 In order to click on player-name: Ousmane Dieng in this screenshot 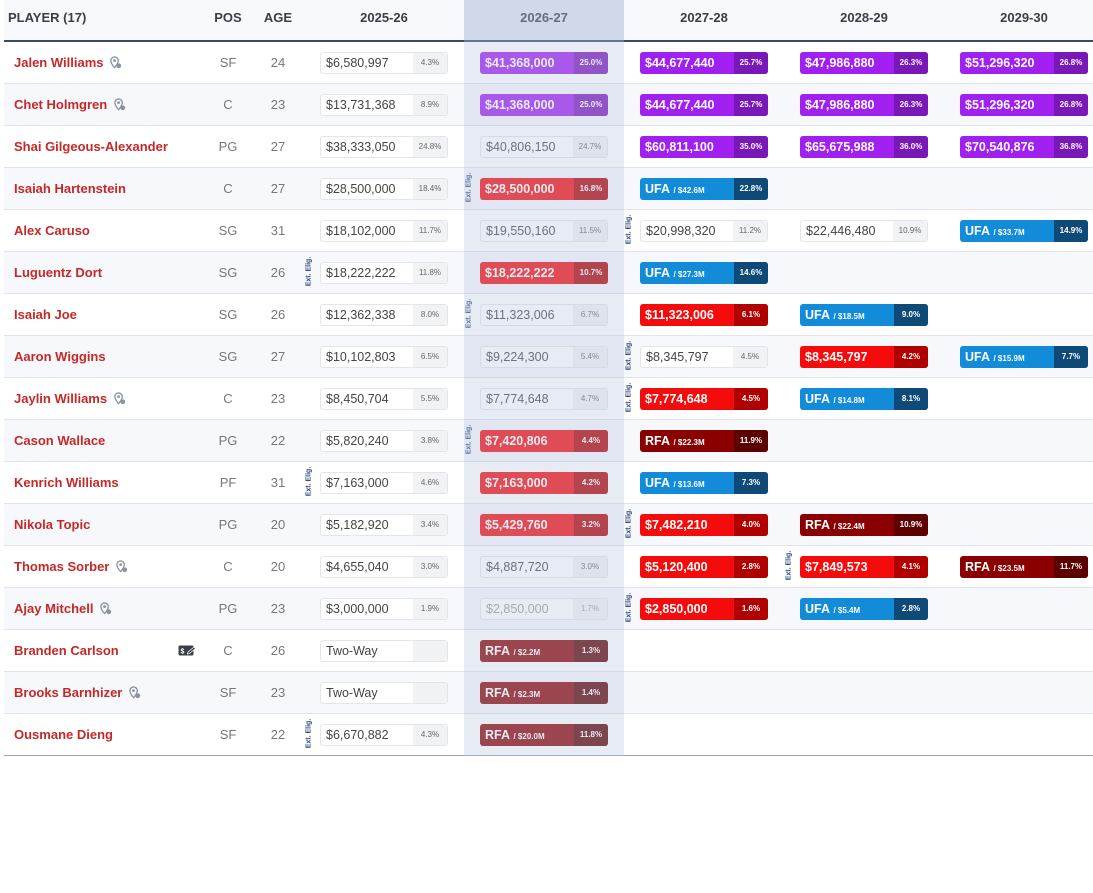, I will do `click(63, 734)`.